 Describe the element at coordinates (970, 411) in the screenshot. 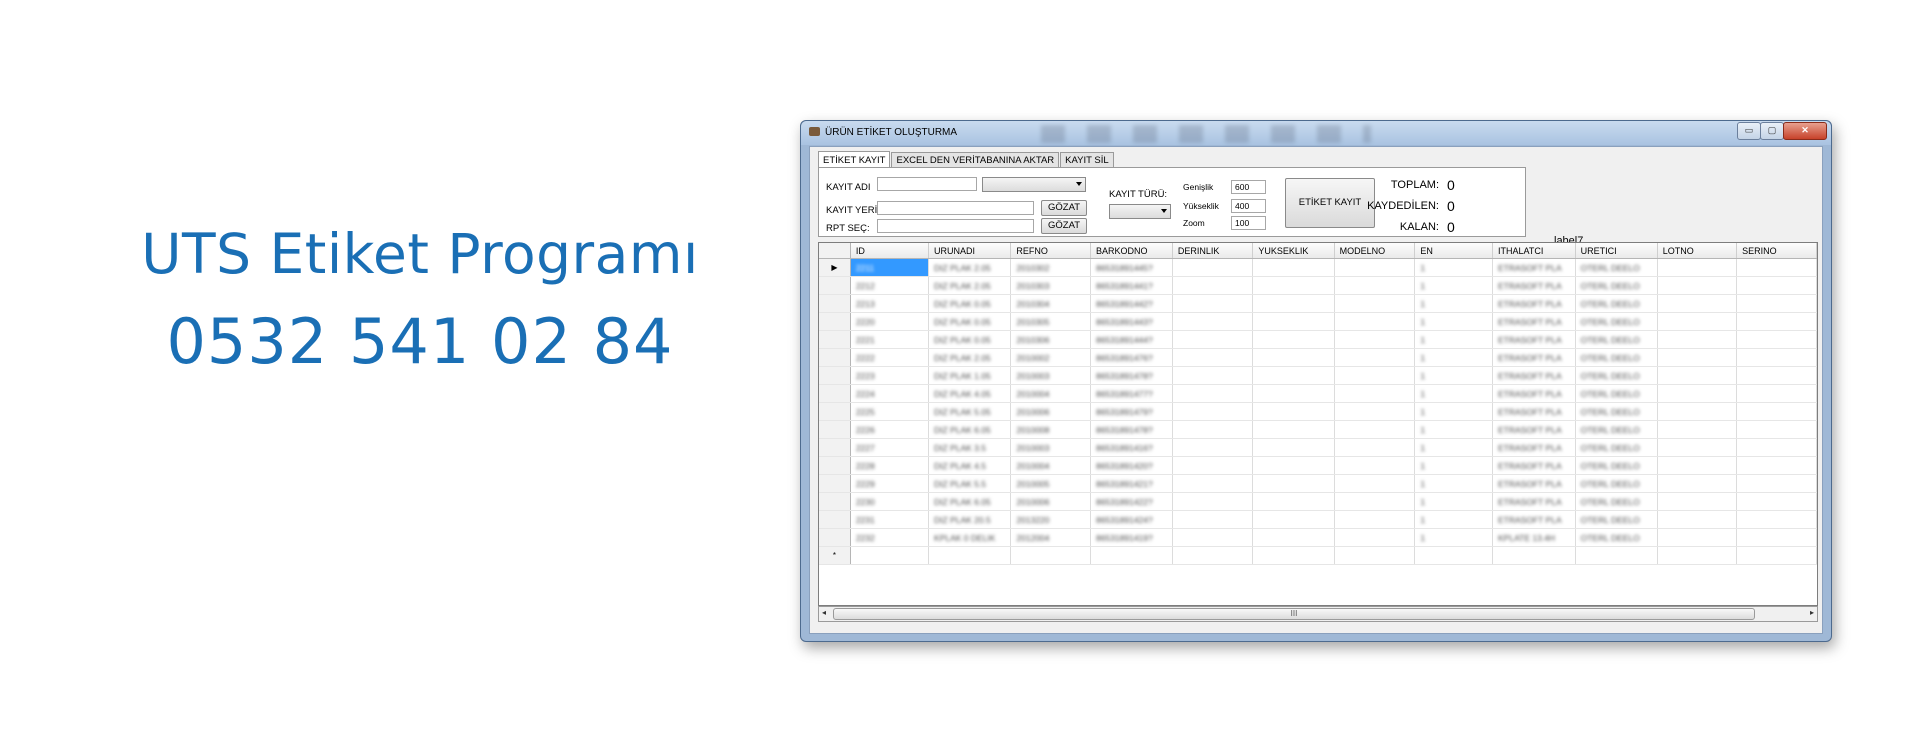

I see `grid-cell: DIZ PLAK 5.05` at that location.